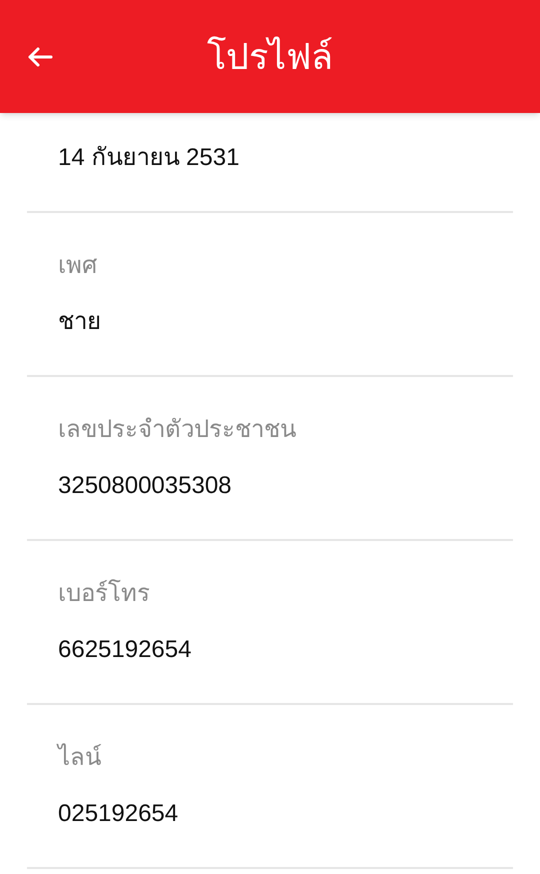 The image size is (540, 874). I want to click on field-value: 025192654, so click(118, 814).